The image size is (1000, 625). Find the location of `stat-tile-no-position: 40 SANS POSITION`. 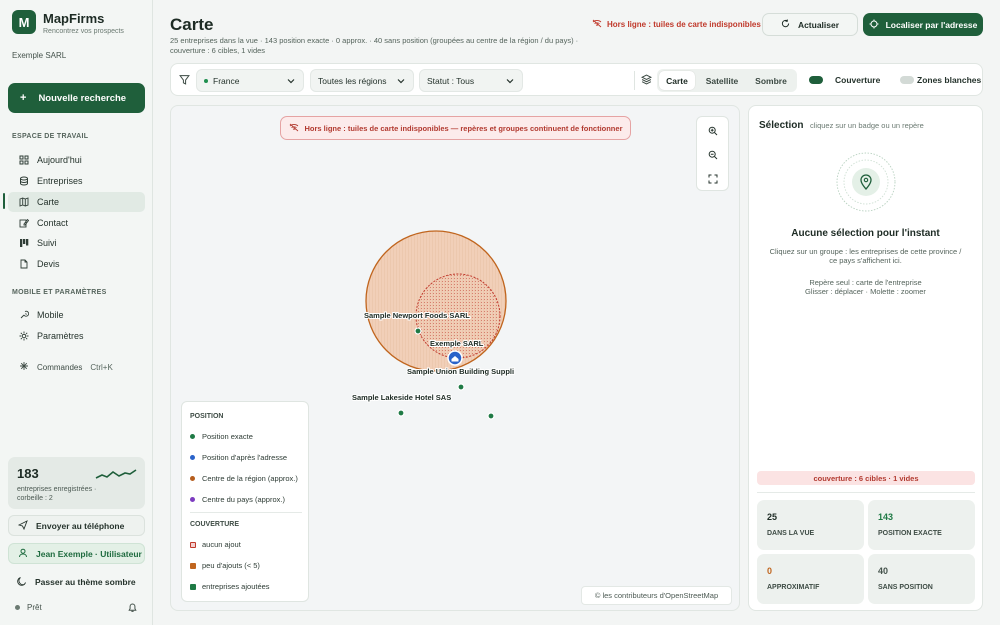

stat-tile-no-position: 40 SANS POSITION is located at coordinates (921, 579).